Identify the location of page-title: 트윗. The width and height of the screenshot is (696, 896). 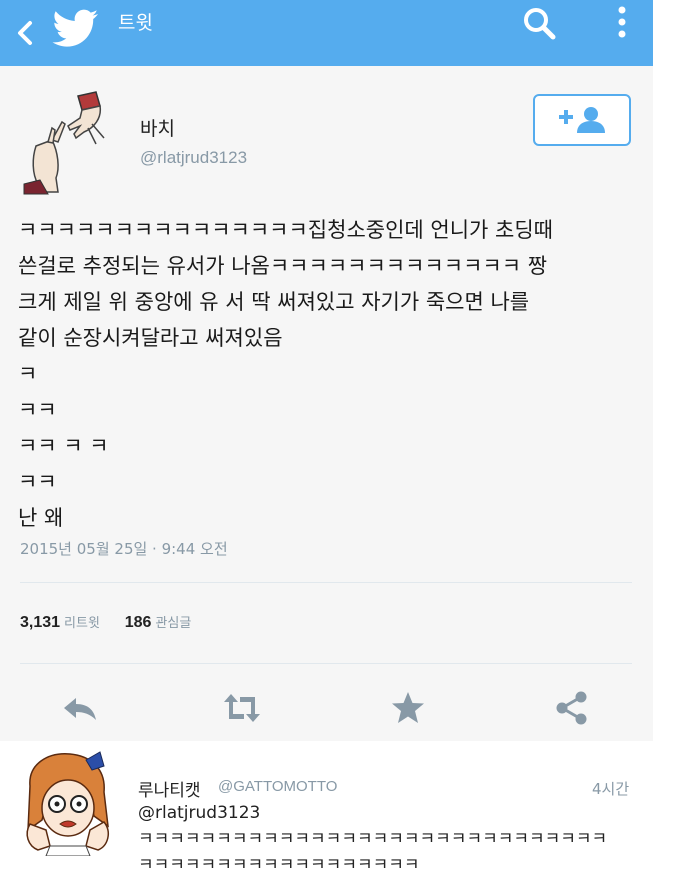
(135, 23).